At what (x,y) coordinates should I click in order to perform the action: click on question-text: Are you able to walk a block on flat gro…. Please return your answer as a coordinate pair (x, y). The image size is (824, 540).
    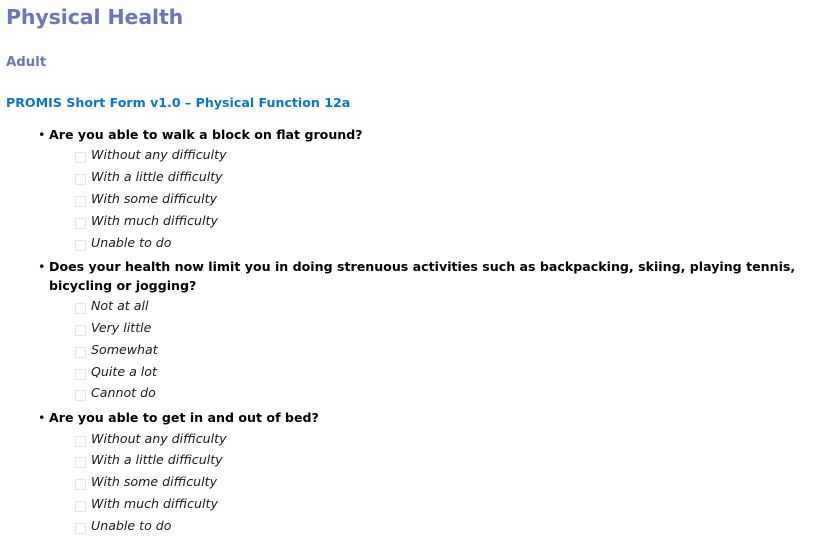
    Looking at the image, I should click on (206, 134).